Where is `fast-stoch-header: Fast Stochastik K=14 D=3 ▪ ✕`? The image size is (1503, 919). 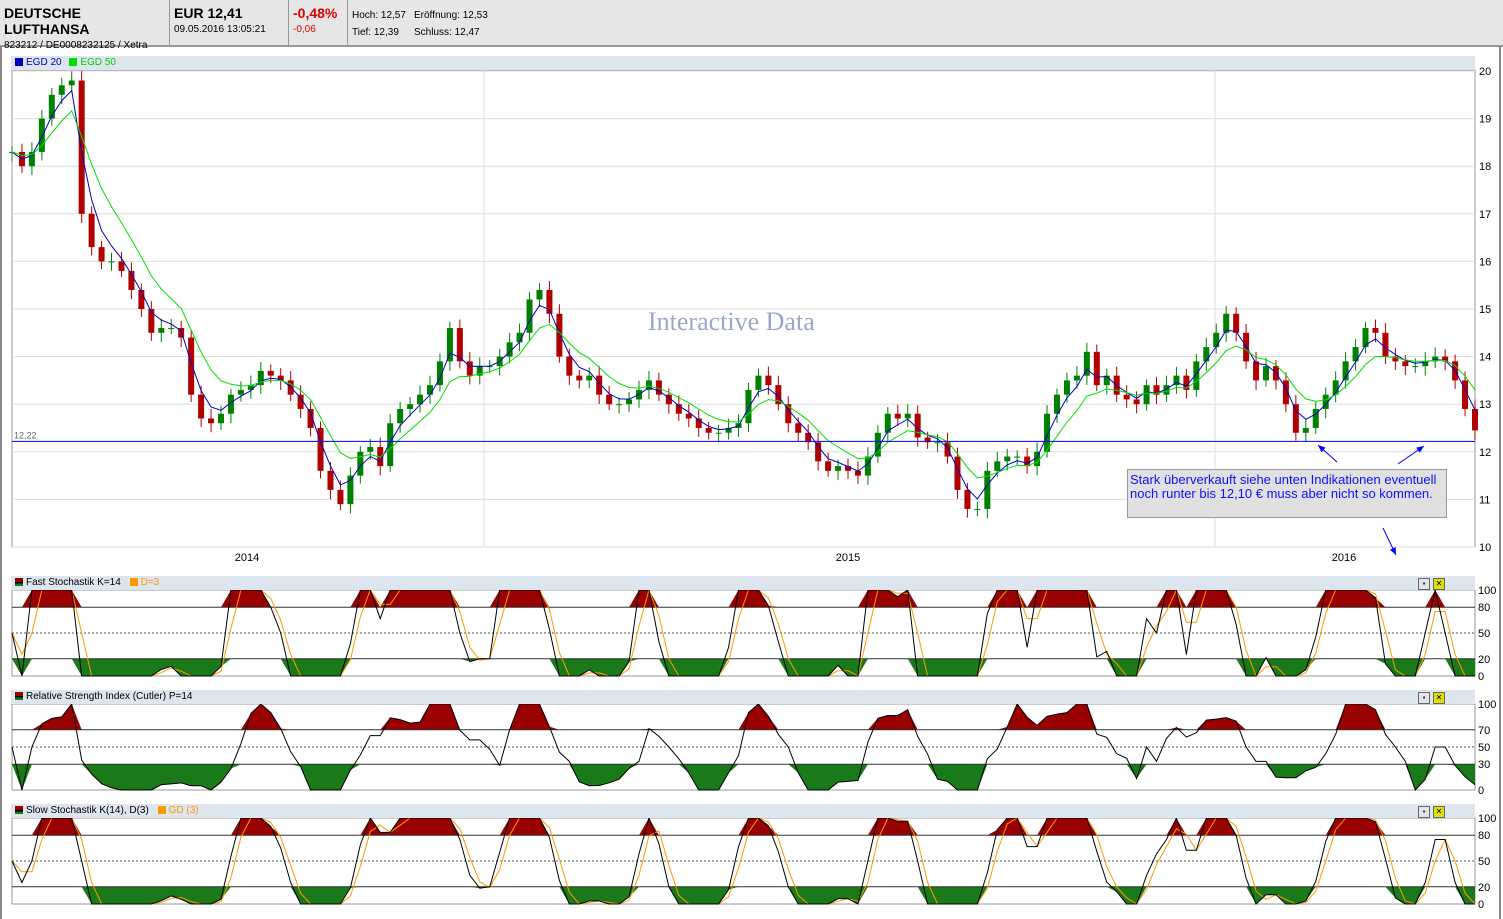 fast-stoch-header: Fast Stochastik K=14 D=3 ▪ ✕ is located at coordinates (743, 583).